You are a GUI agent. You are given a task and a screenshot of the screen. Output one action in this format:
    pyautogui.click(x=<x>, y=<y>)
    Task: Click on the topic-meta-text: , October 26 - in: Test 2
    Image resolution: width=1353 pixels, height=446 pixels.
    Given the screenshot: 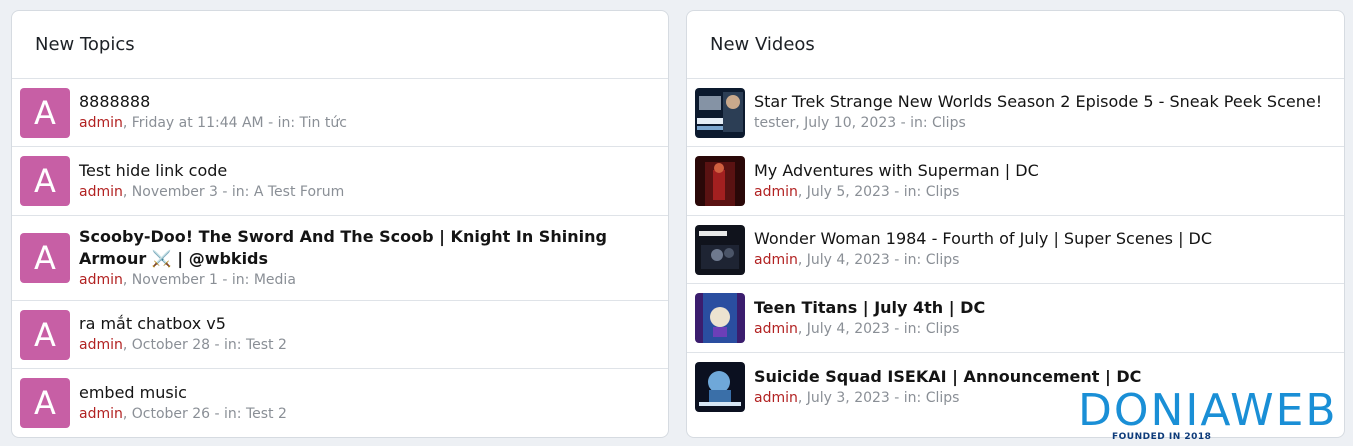 What is the action you would take?
    pyautogui.click(x=204, y=413)
    